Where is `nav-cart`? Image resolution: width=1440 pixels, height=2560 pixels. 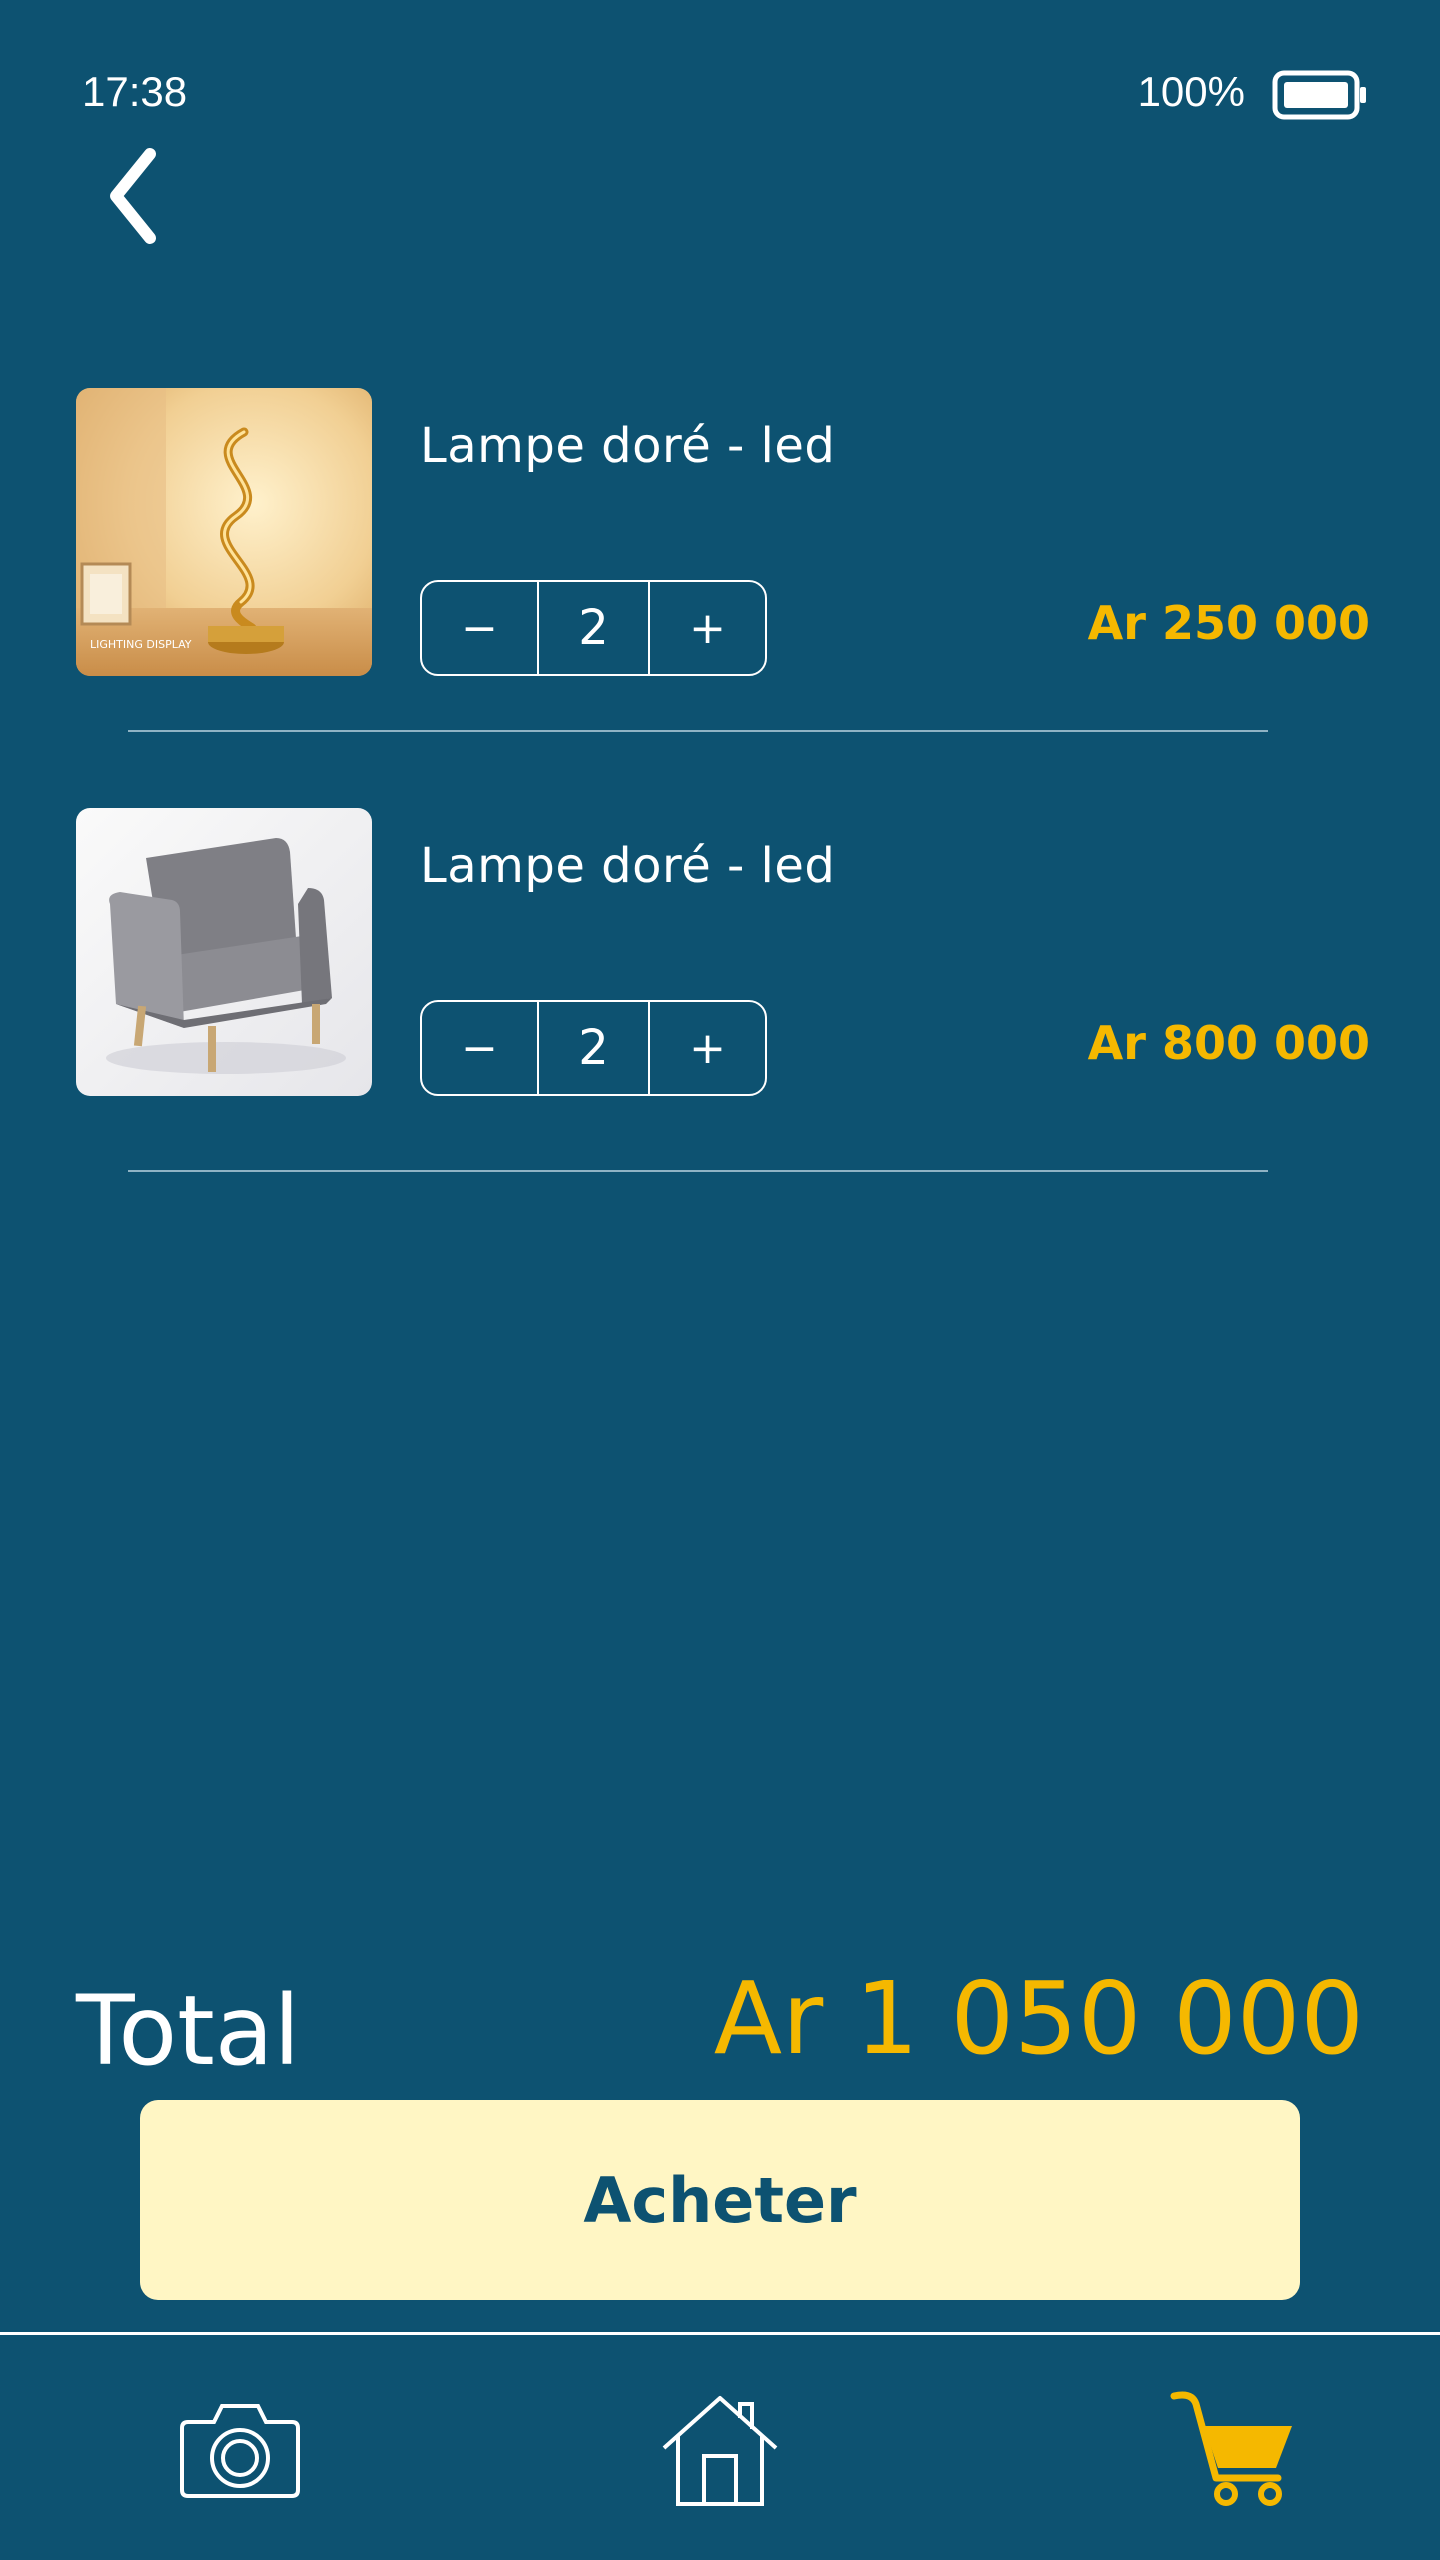 nav-cart is located at coordinates (1235, 2450).